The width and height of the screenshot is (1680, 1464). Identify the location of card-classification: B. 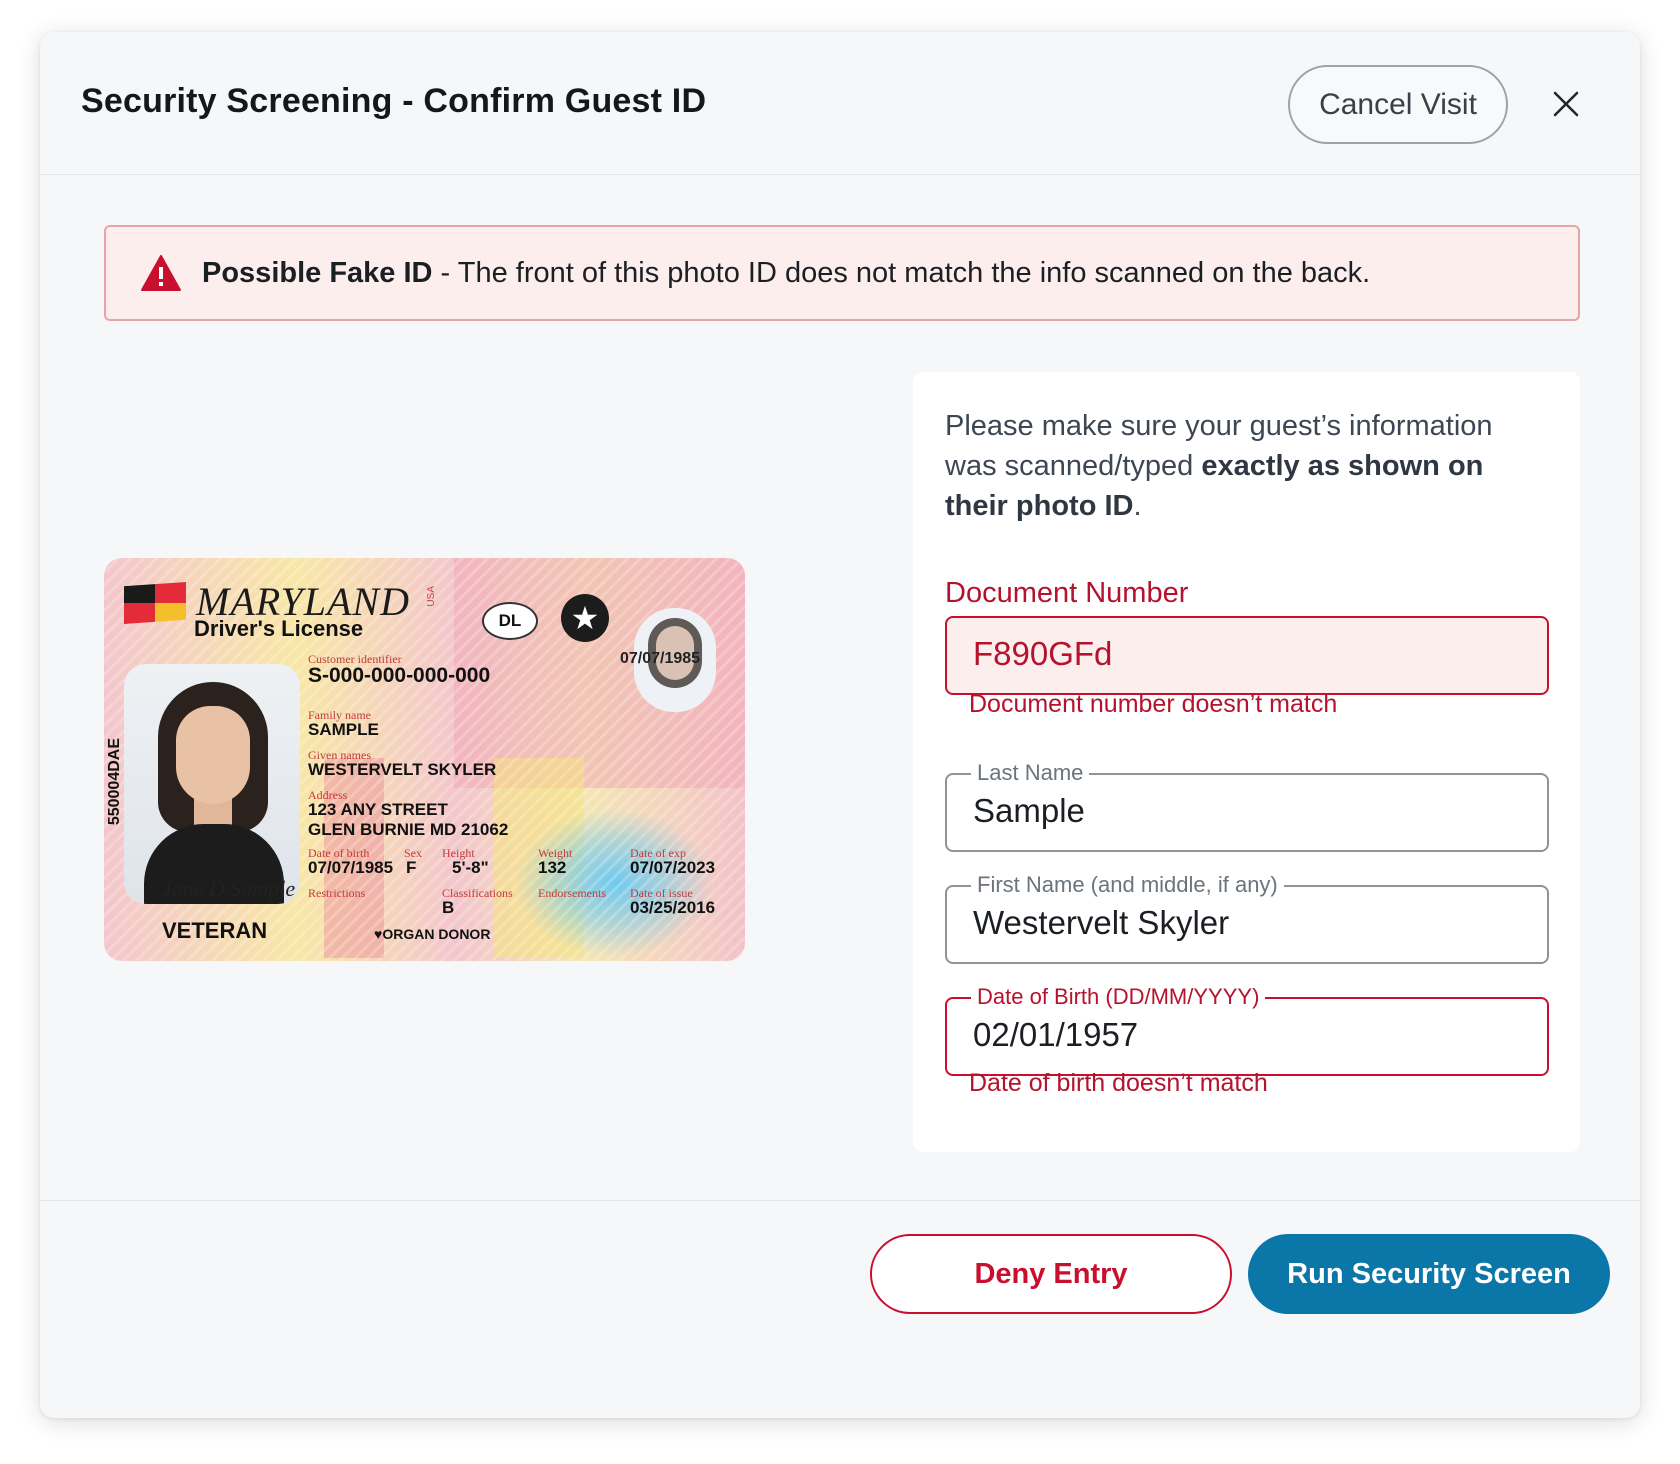
(448, 907).